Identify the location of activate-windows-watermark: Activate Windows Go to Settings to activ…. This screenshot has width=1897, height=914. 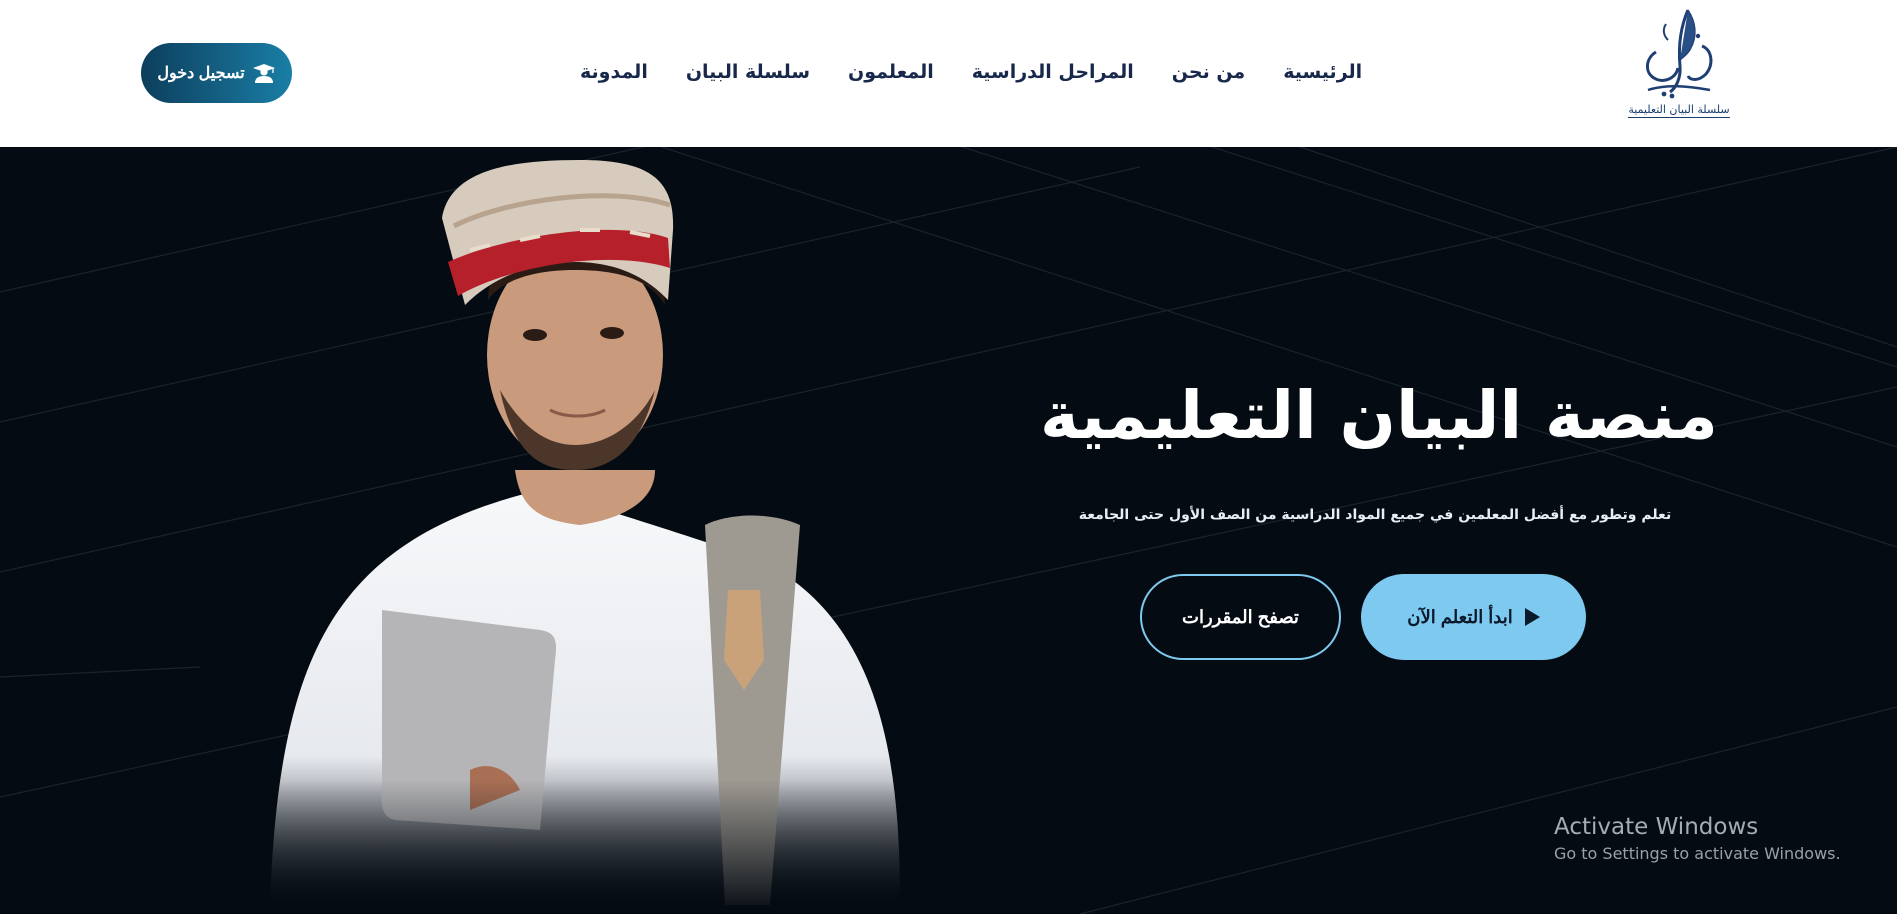
(1697, 838).